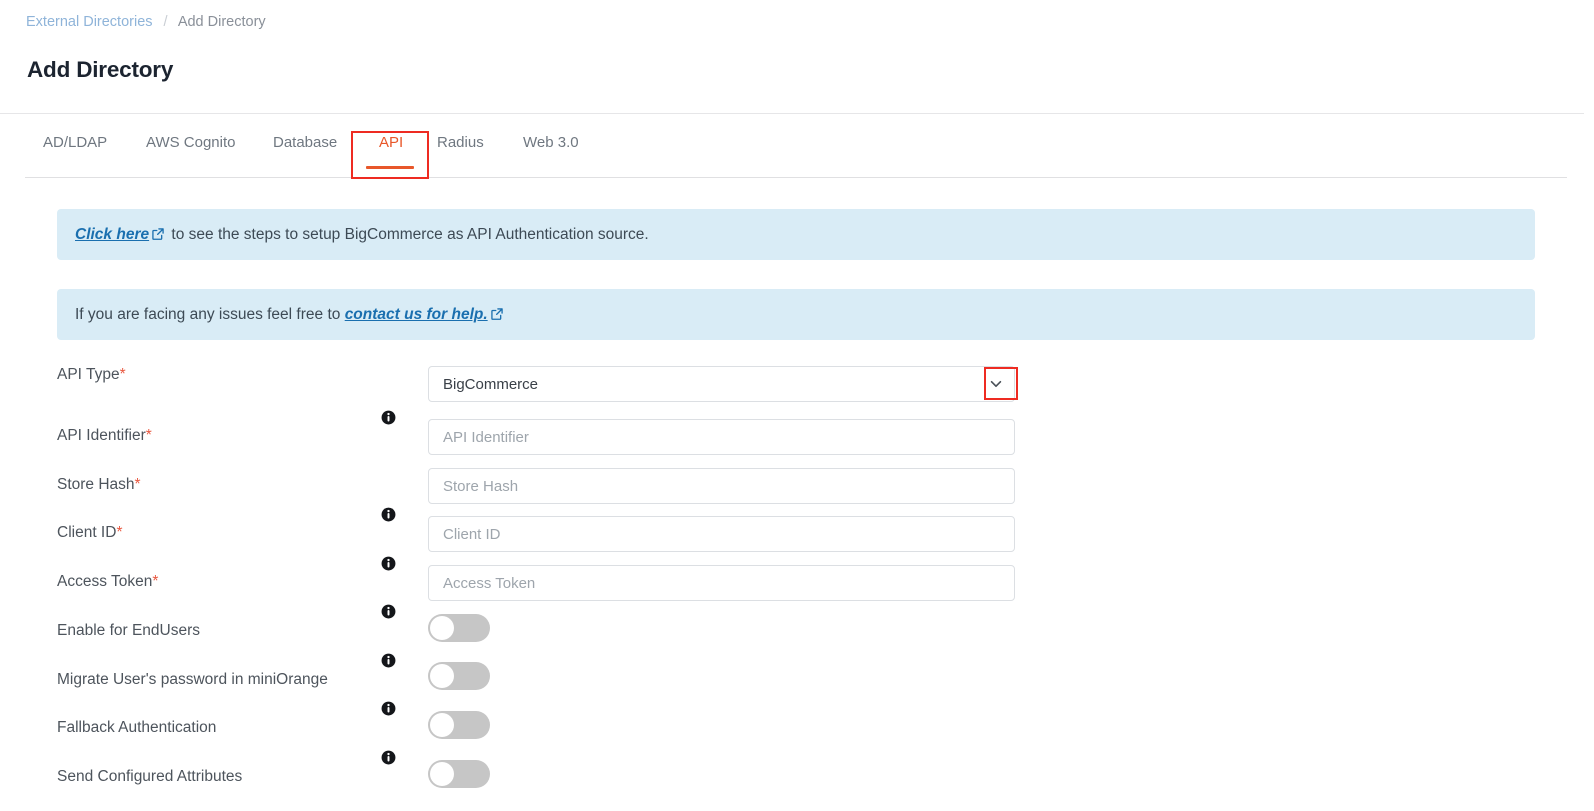  Describe the element at coordinates (721, 437) in the screenshot. I see `api-identifier-input` at that location.